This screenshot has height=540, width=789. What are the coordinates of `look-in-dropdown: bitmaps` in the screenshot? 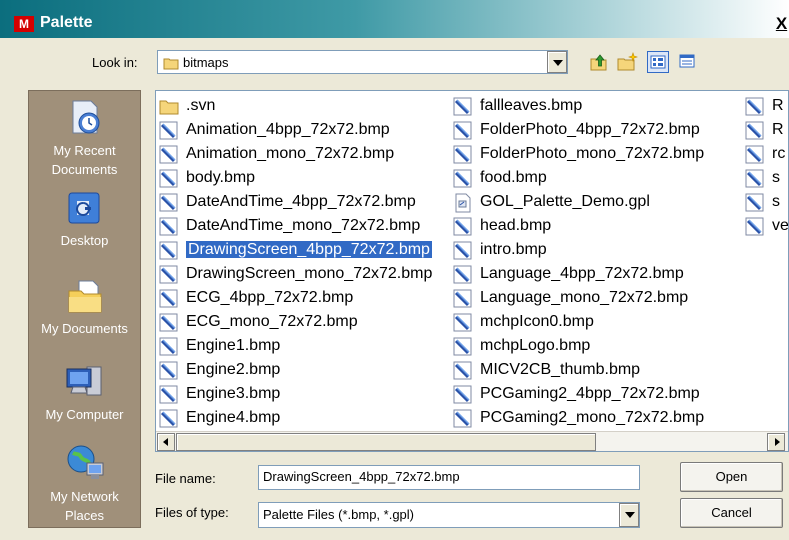 It's located at (362, 62).